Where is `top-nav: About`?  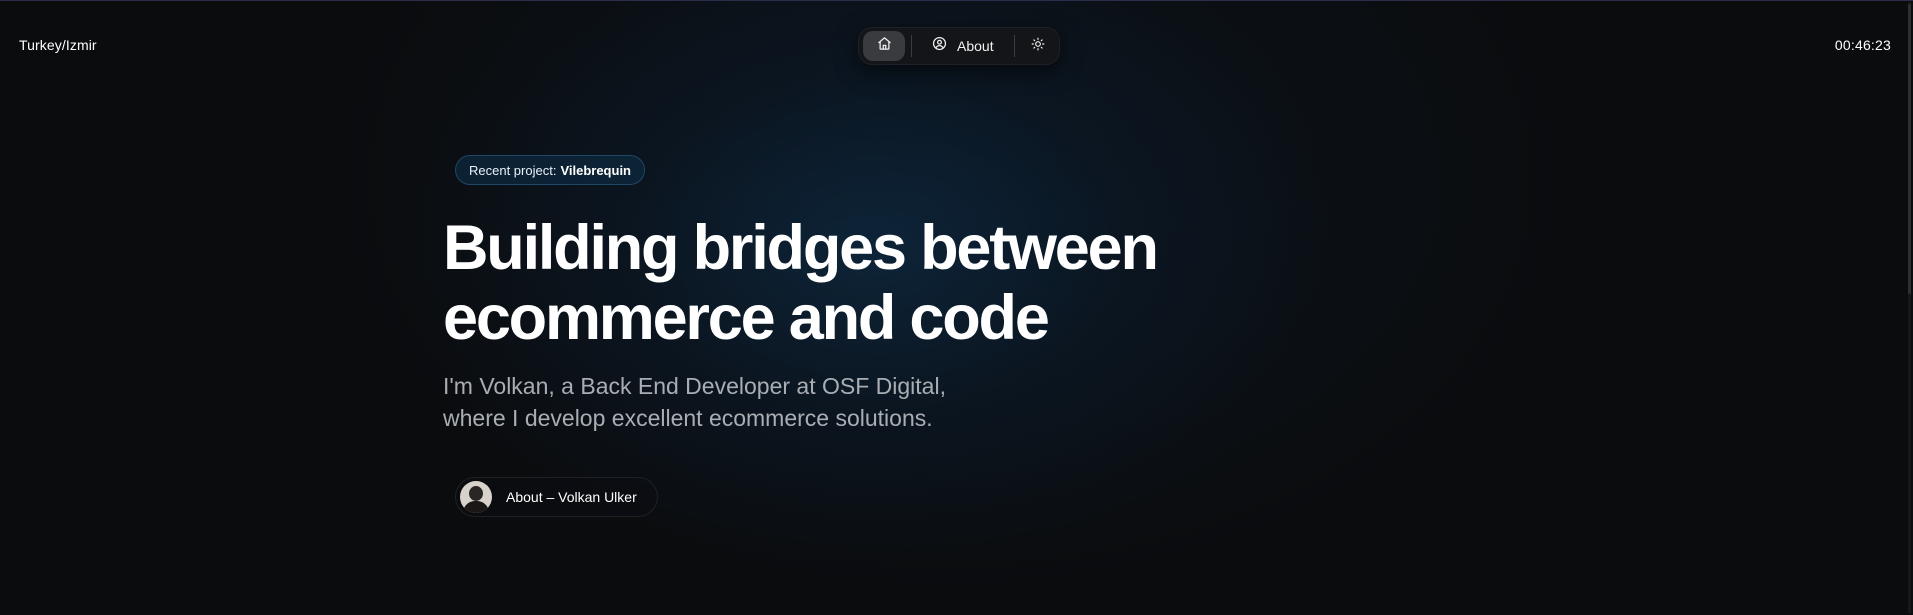 top-nav: About is located at coordinates (959, 46).